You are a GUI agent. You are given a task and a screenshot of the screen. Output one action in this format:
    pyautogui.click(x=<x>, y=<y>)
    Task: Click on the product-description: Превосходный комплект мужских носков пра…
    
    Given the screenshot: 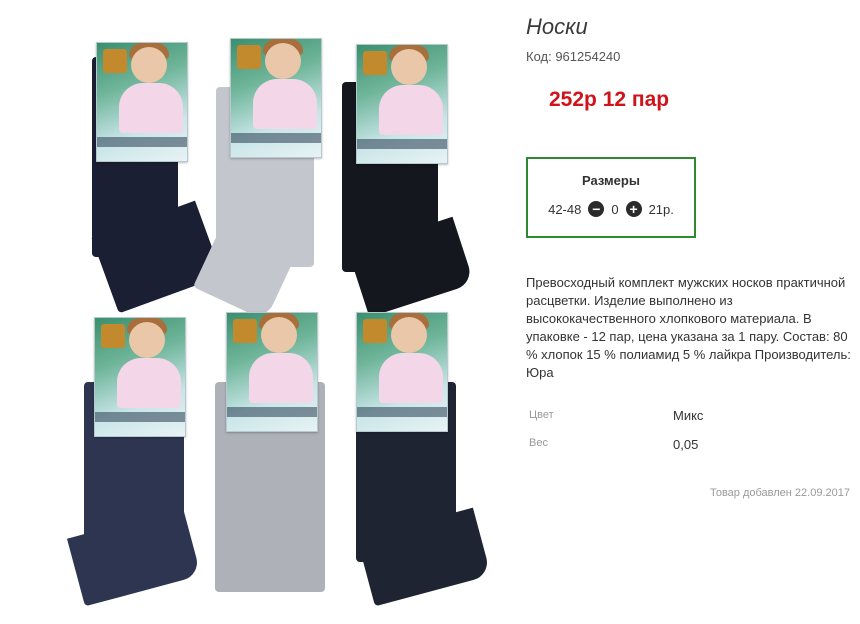 What is the action you would take?
    pyautogui.click(x=688, y=327)
    